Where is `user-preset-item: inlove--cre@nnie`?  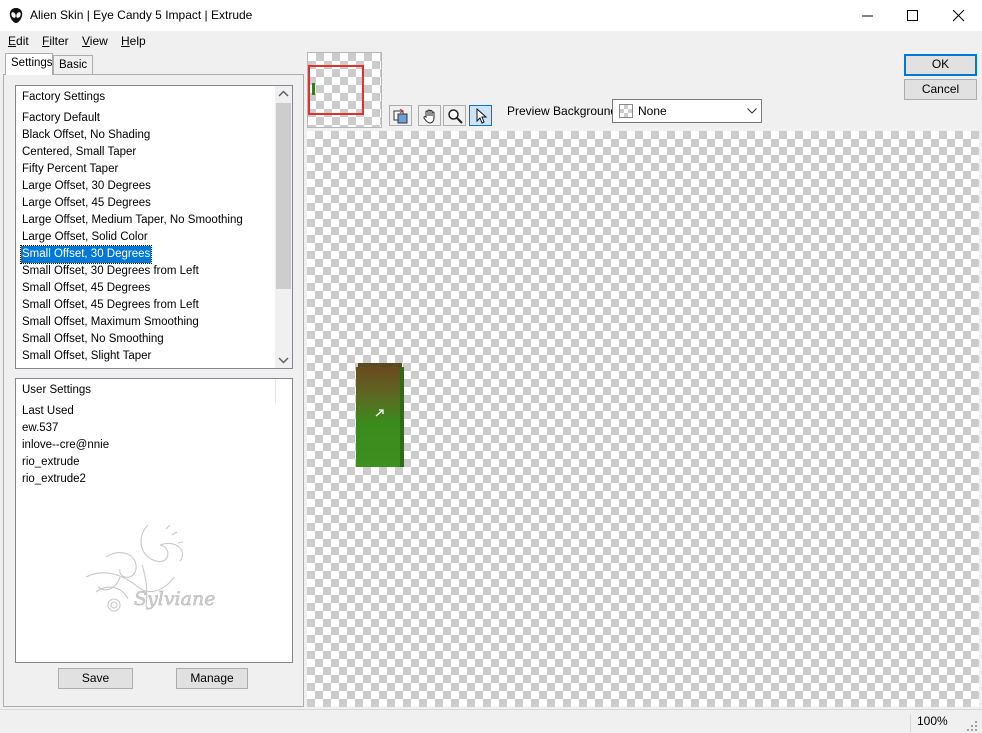 user-preset-item: inlove--cre@nnie is located at coordinates (65, 445).